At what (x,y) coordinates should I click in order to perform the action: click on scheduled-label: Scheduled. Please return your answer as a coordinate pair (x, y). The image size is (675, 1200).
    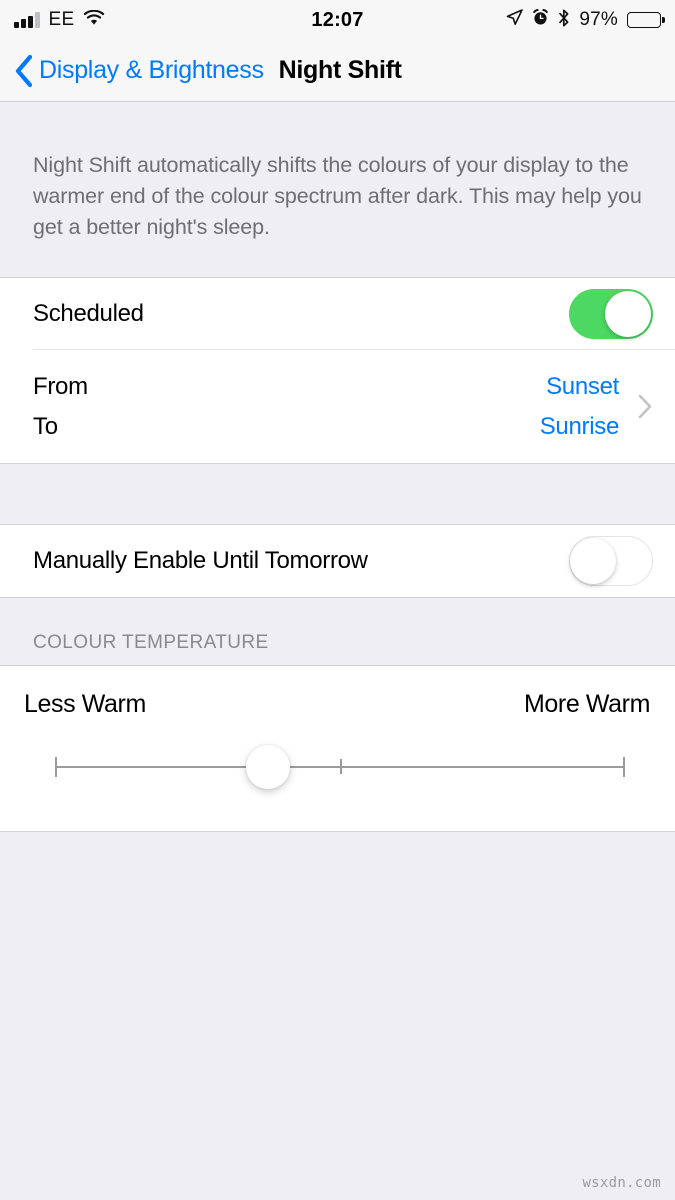
    Looking at the image, I should click on (88, 313).